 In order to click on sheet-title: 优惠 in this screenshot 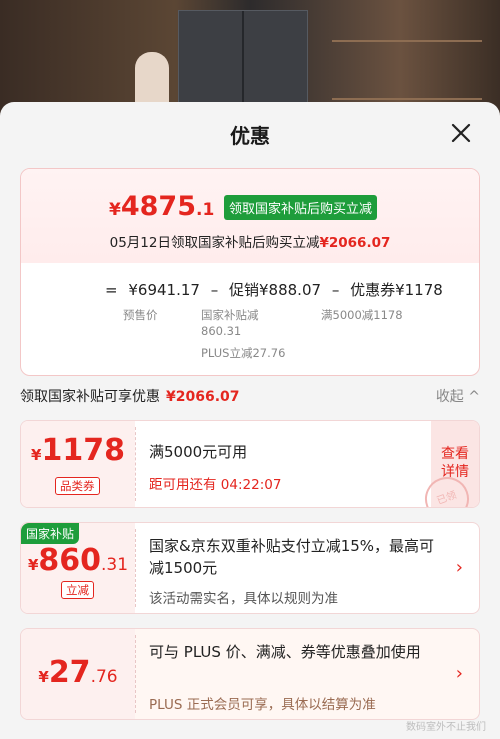, I will do `click(250, 136)`.